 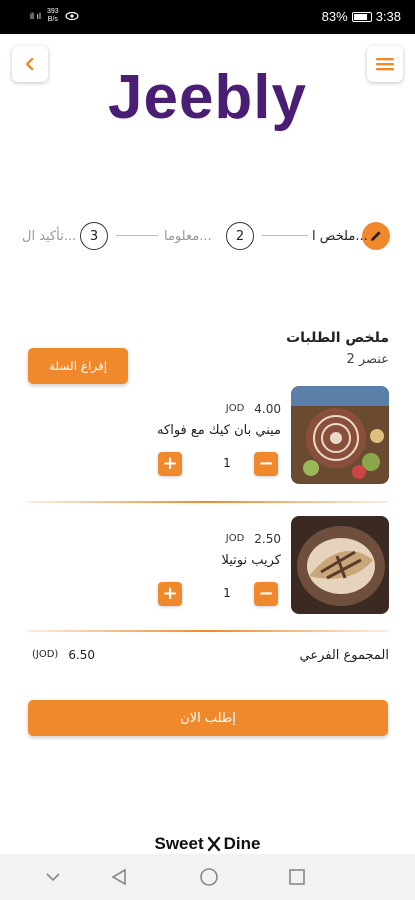 I want to click on back-triangle-icon, so click(x=119, y=877).